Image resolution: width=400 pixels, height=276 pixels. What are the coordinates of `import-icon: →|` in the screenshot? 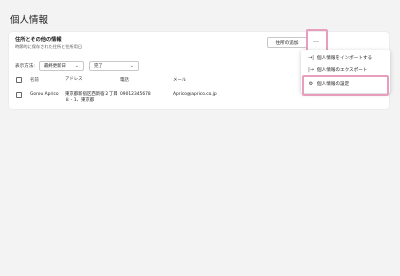 It's located at (311, 58).